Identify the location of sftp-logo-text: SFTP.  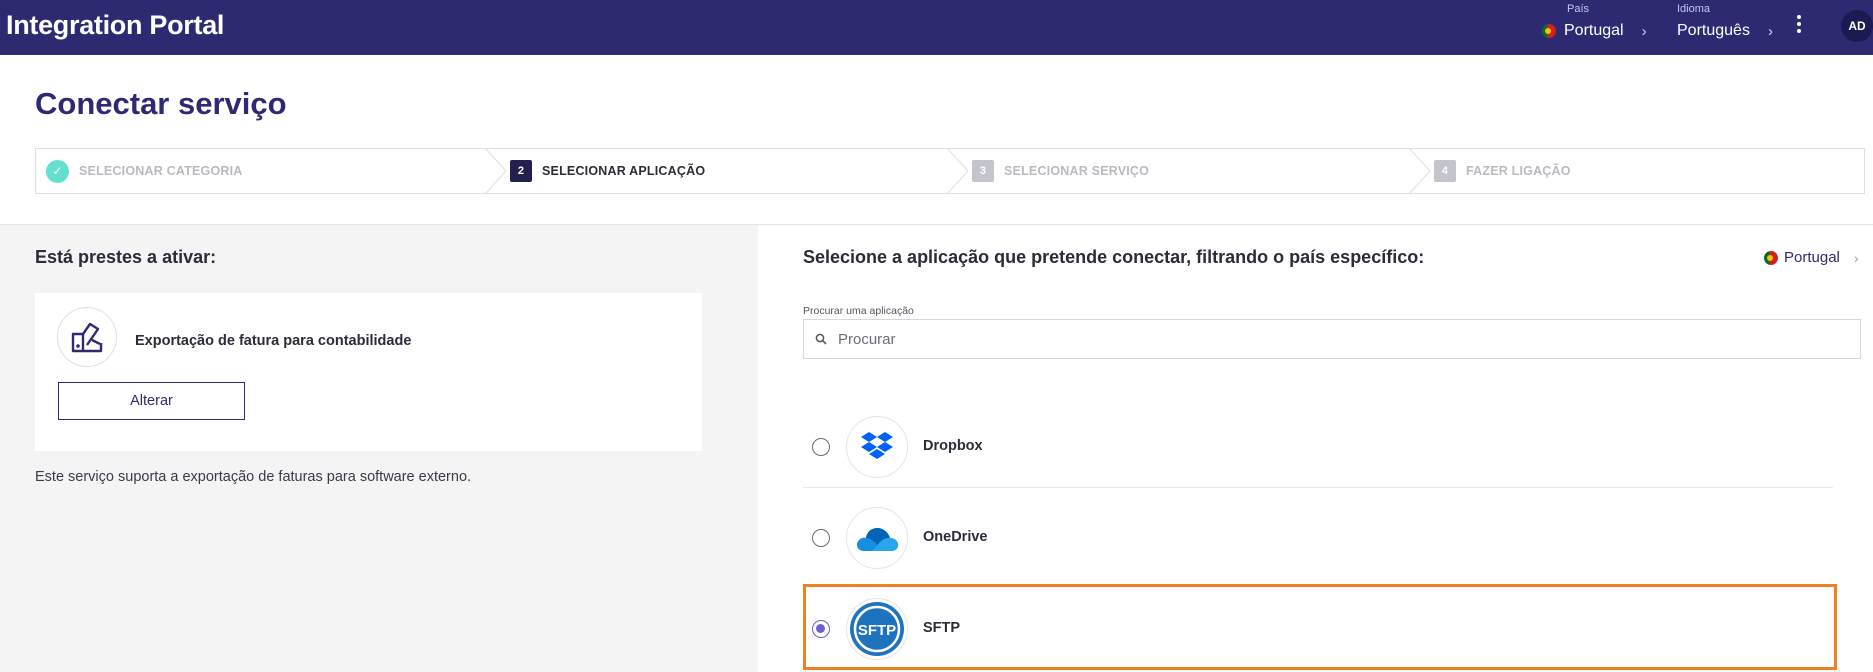
(877, 630).